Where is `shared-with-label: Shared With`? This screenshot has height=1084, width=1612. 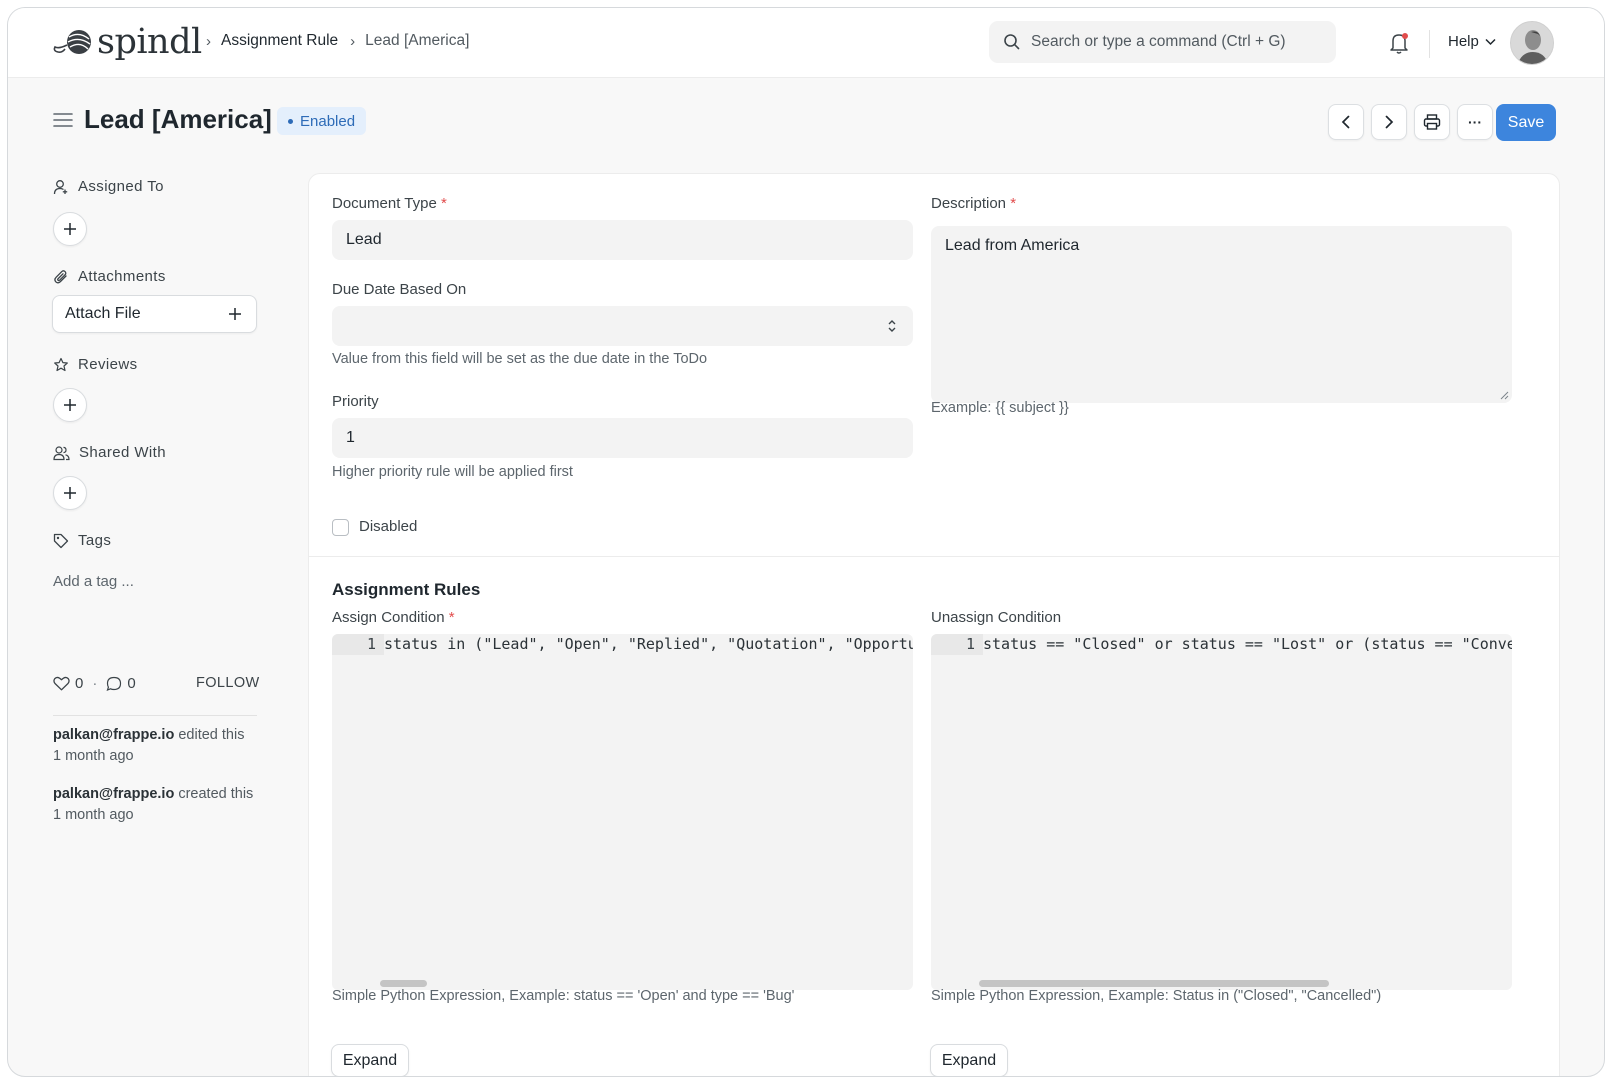
shared-with-label: Shared With is located at coordinates (122, 452).